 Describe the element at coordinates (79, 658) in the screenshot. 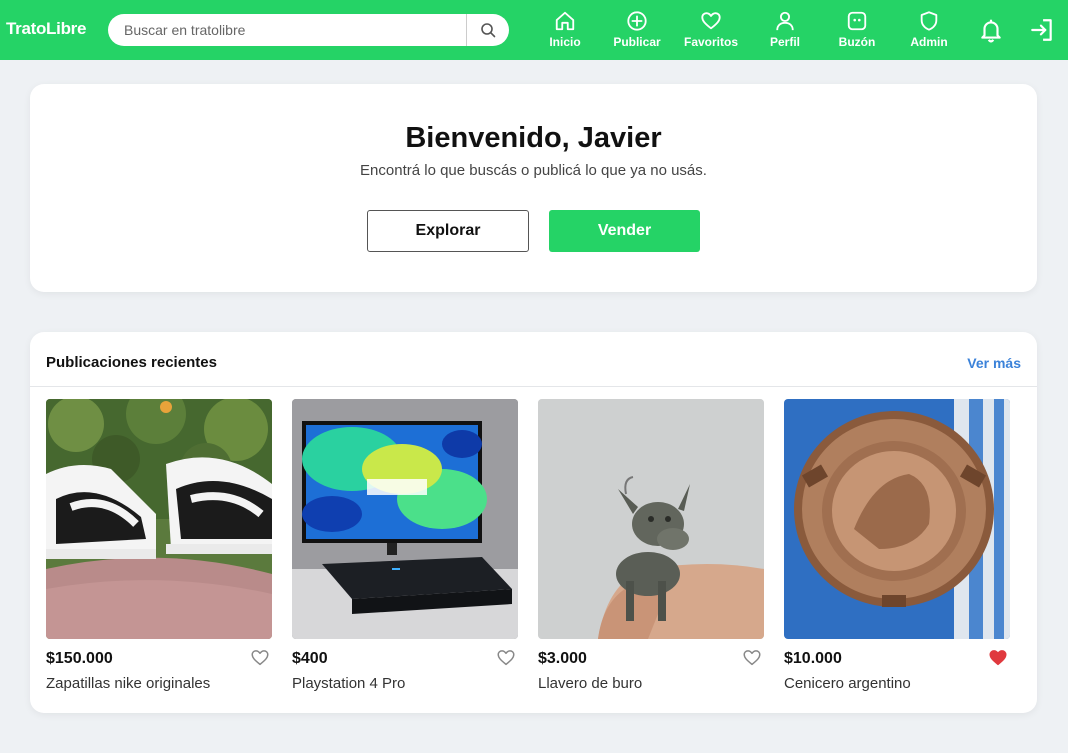

I see `listing-price: $150.000` at that location.